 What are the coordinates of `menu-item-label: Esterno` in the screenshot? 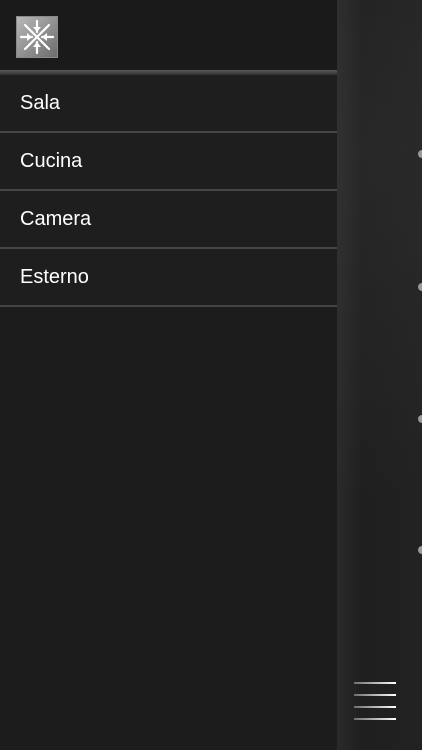 It's located at (54, 276).